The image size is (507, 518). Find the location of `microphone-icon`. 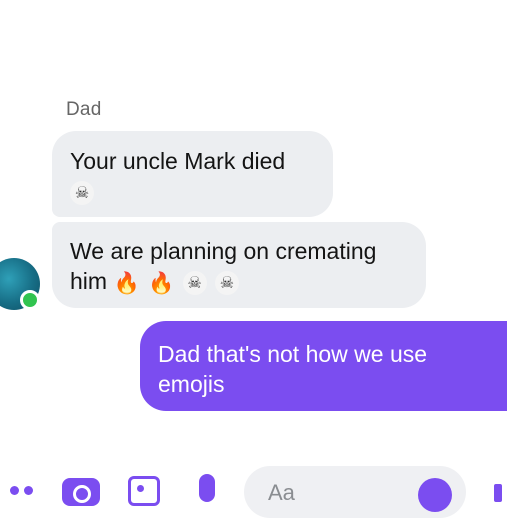

microphone-icon is located at coordinates (207, 488).